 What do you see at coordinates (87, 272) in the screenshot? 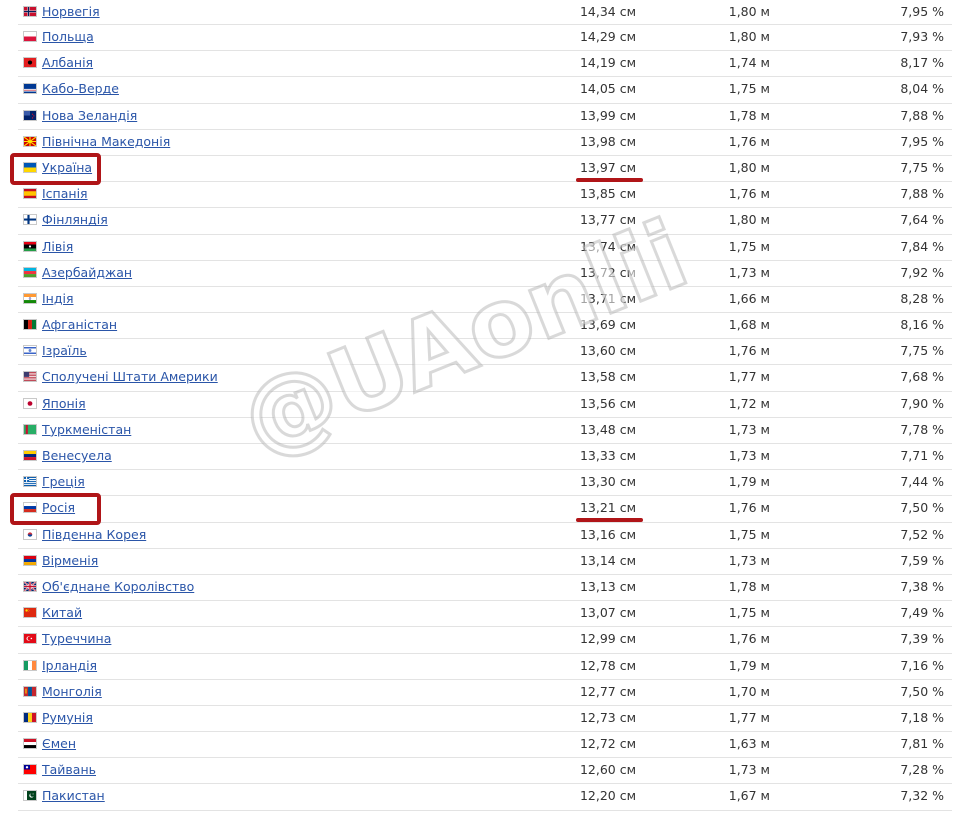
I see `country-link: Азербайджан` at bounding box center [87, 272].